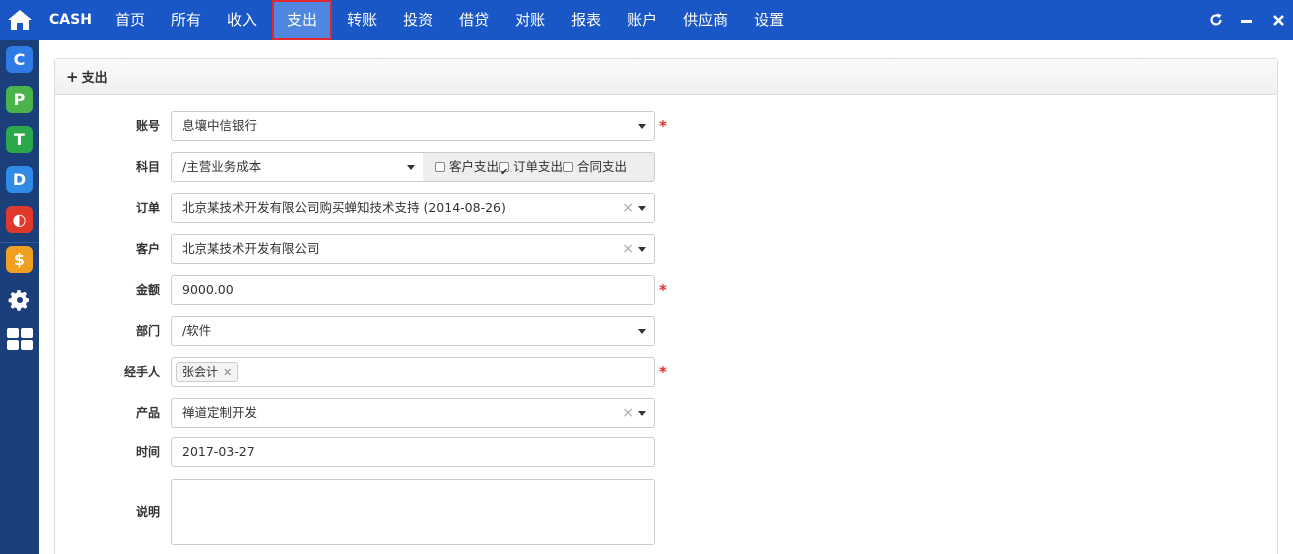 Image resolution: width=1293 pixels, height=554 pixels. Describe the element at coordinates (94, 78) in the screenshot. I see `panel-title: 支出` at that location.